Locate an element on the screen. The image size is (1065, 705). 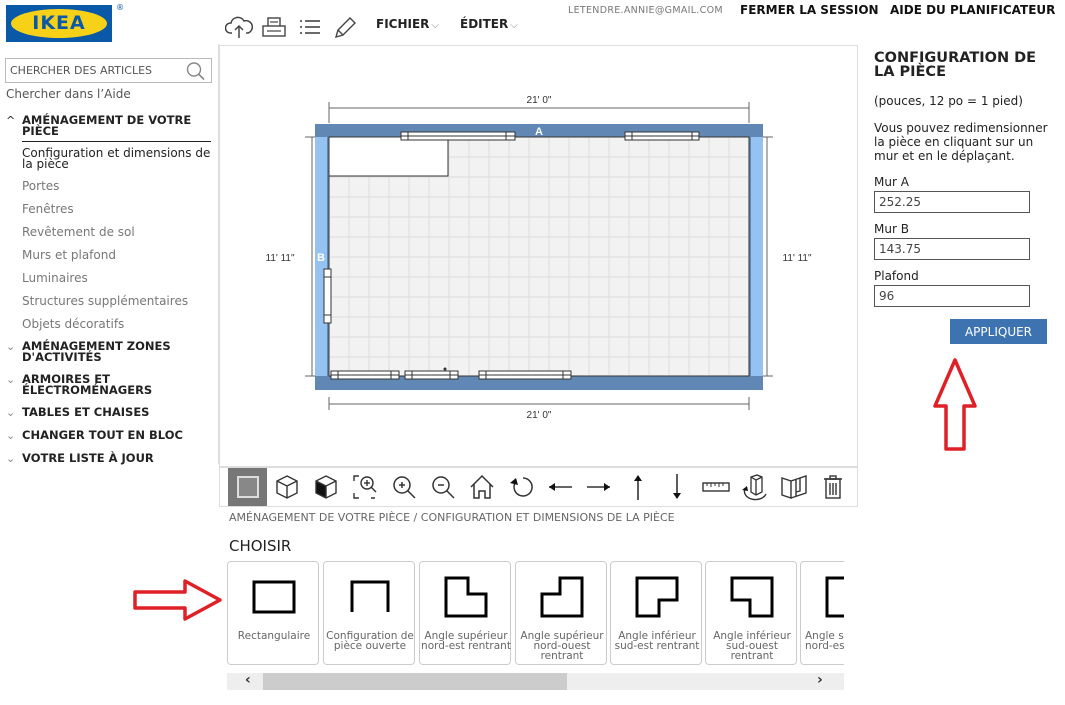
sidebar-item-fenetres: Fenêtres is located at coordinates (48, 209).